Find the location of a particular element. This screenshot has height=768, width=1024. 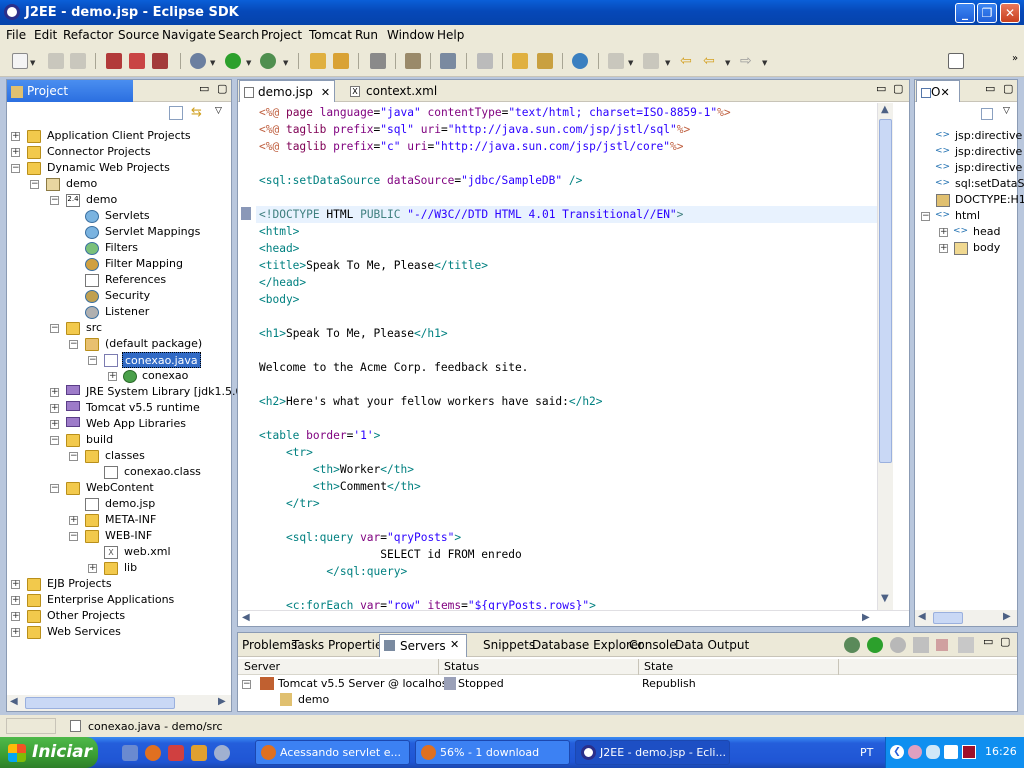

close-button: ✕ is located at coordinates (1010, 13).